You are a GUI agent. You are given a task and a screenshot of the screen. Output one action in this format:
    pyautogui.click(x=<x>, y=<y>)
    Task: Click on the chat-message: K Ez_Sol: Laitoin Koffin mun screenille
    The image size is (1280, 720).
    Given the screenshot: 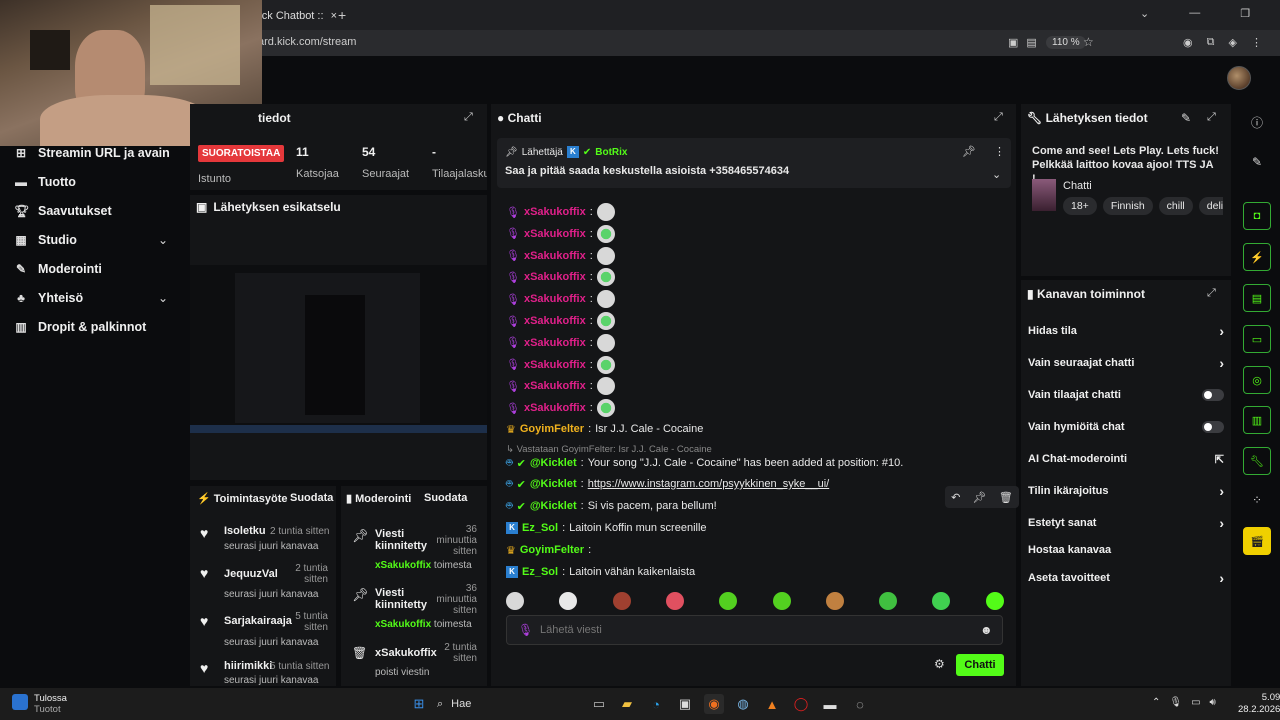 What is the action you would take?
    pyautogui.click(x=606, y=528)
    